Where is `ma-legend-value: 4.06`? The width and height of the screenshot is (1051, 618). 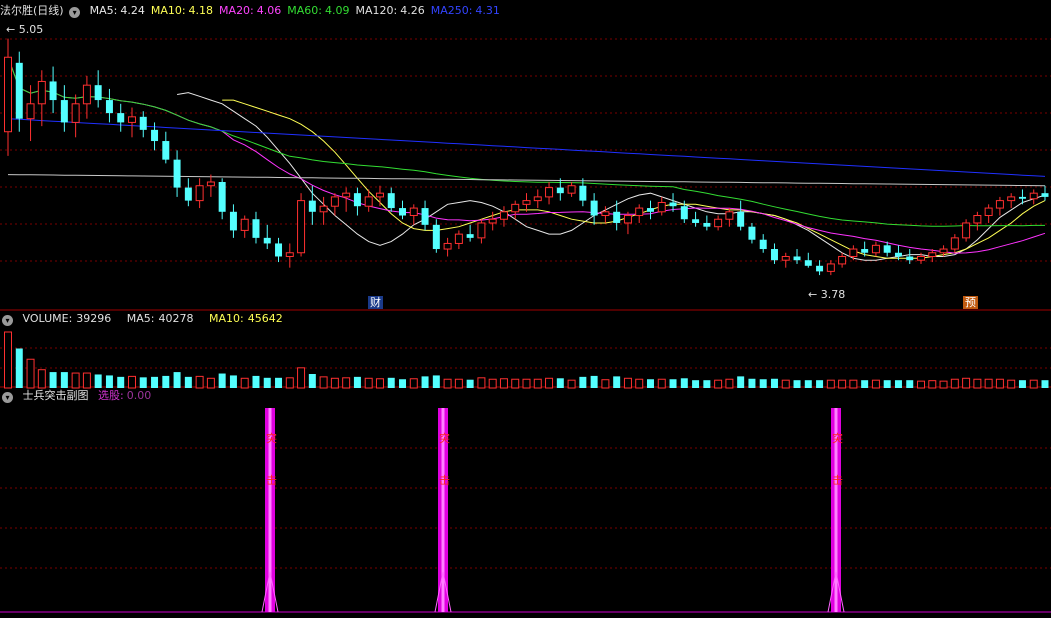
ma-legend-value: 4.06 is located at coordinates (269, 10).